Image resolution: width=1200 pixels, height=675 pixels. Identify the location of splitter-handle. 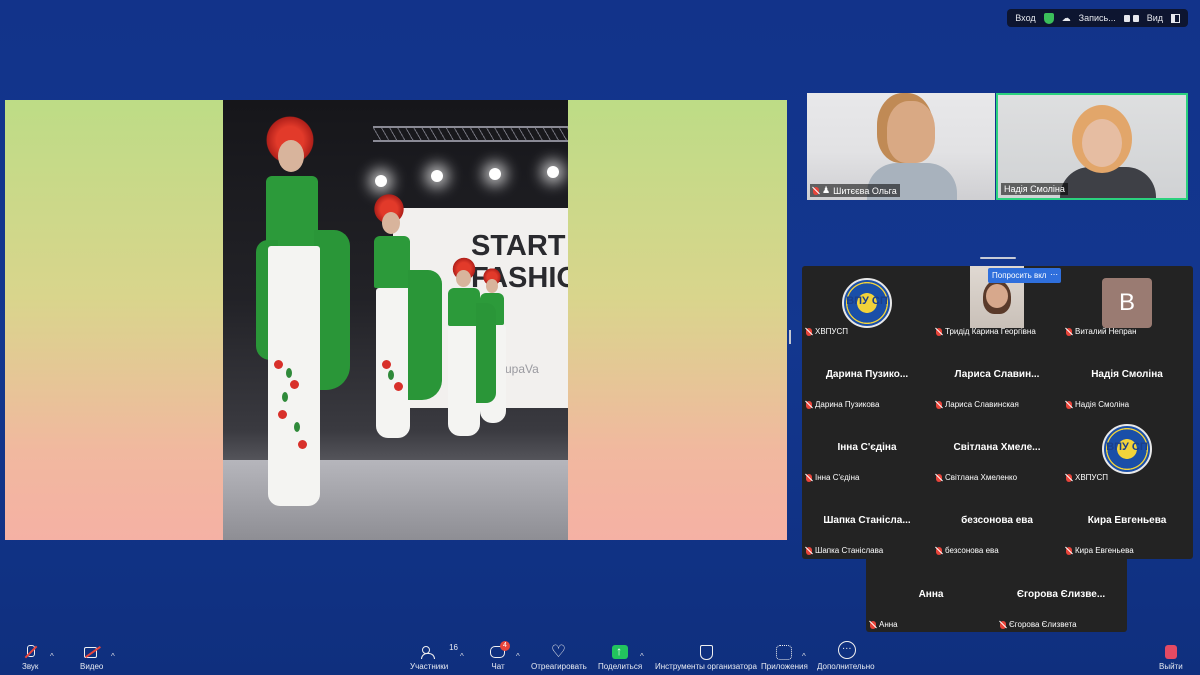
(790, 337).